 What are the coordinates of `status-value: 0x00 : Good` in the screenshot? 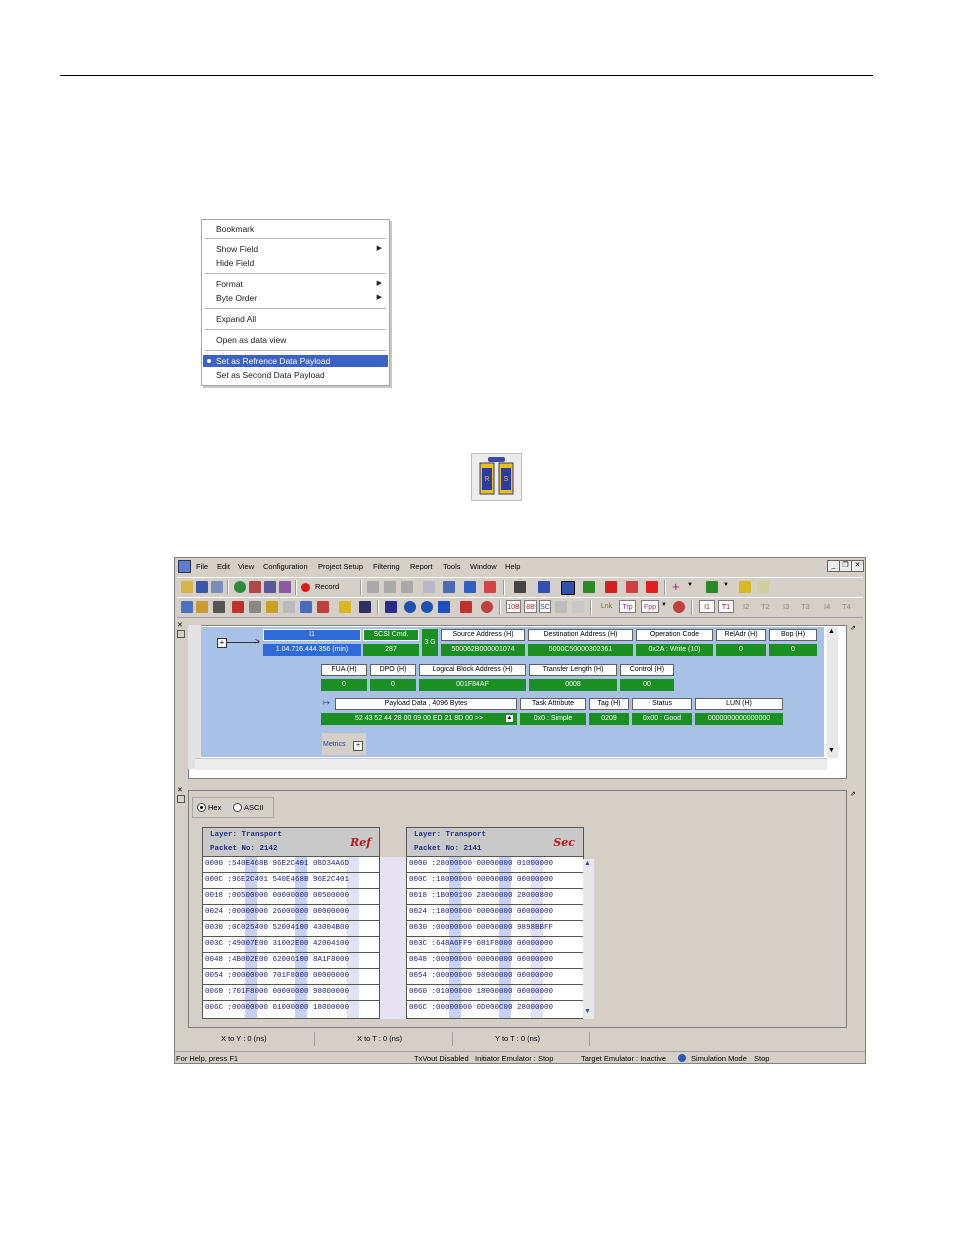 It's located at (662, 719).